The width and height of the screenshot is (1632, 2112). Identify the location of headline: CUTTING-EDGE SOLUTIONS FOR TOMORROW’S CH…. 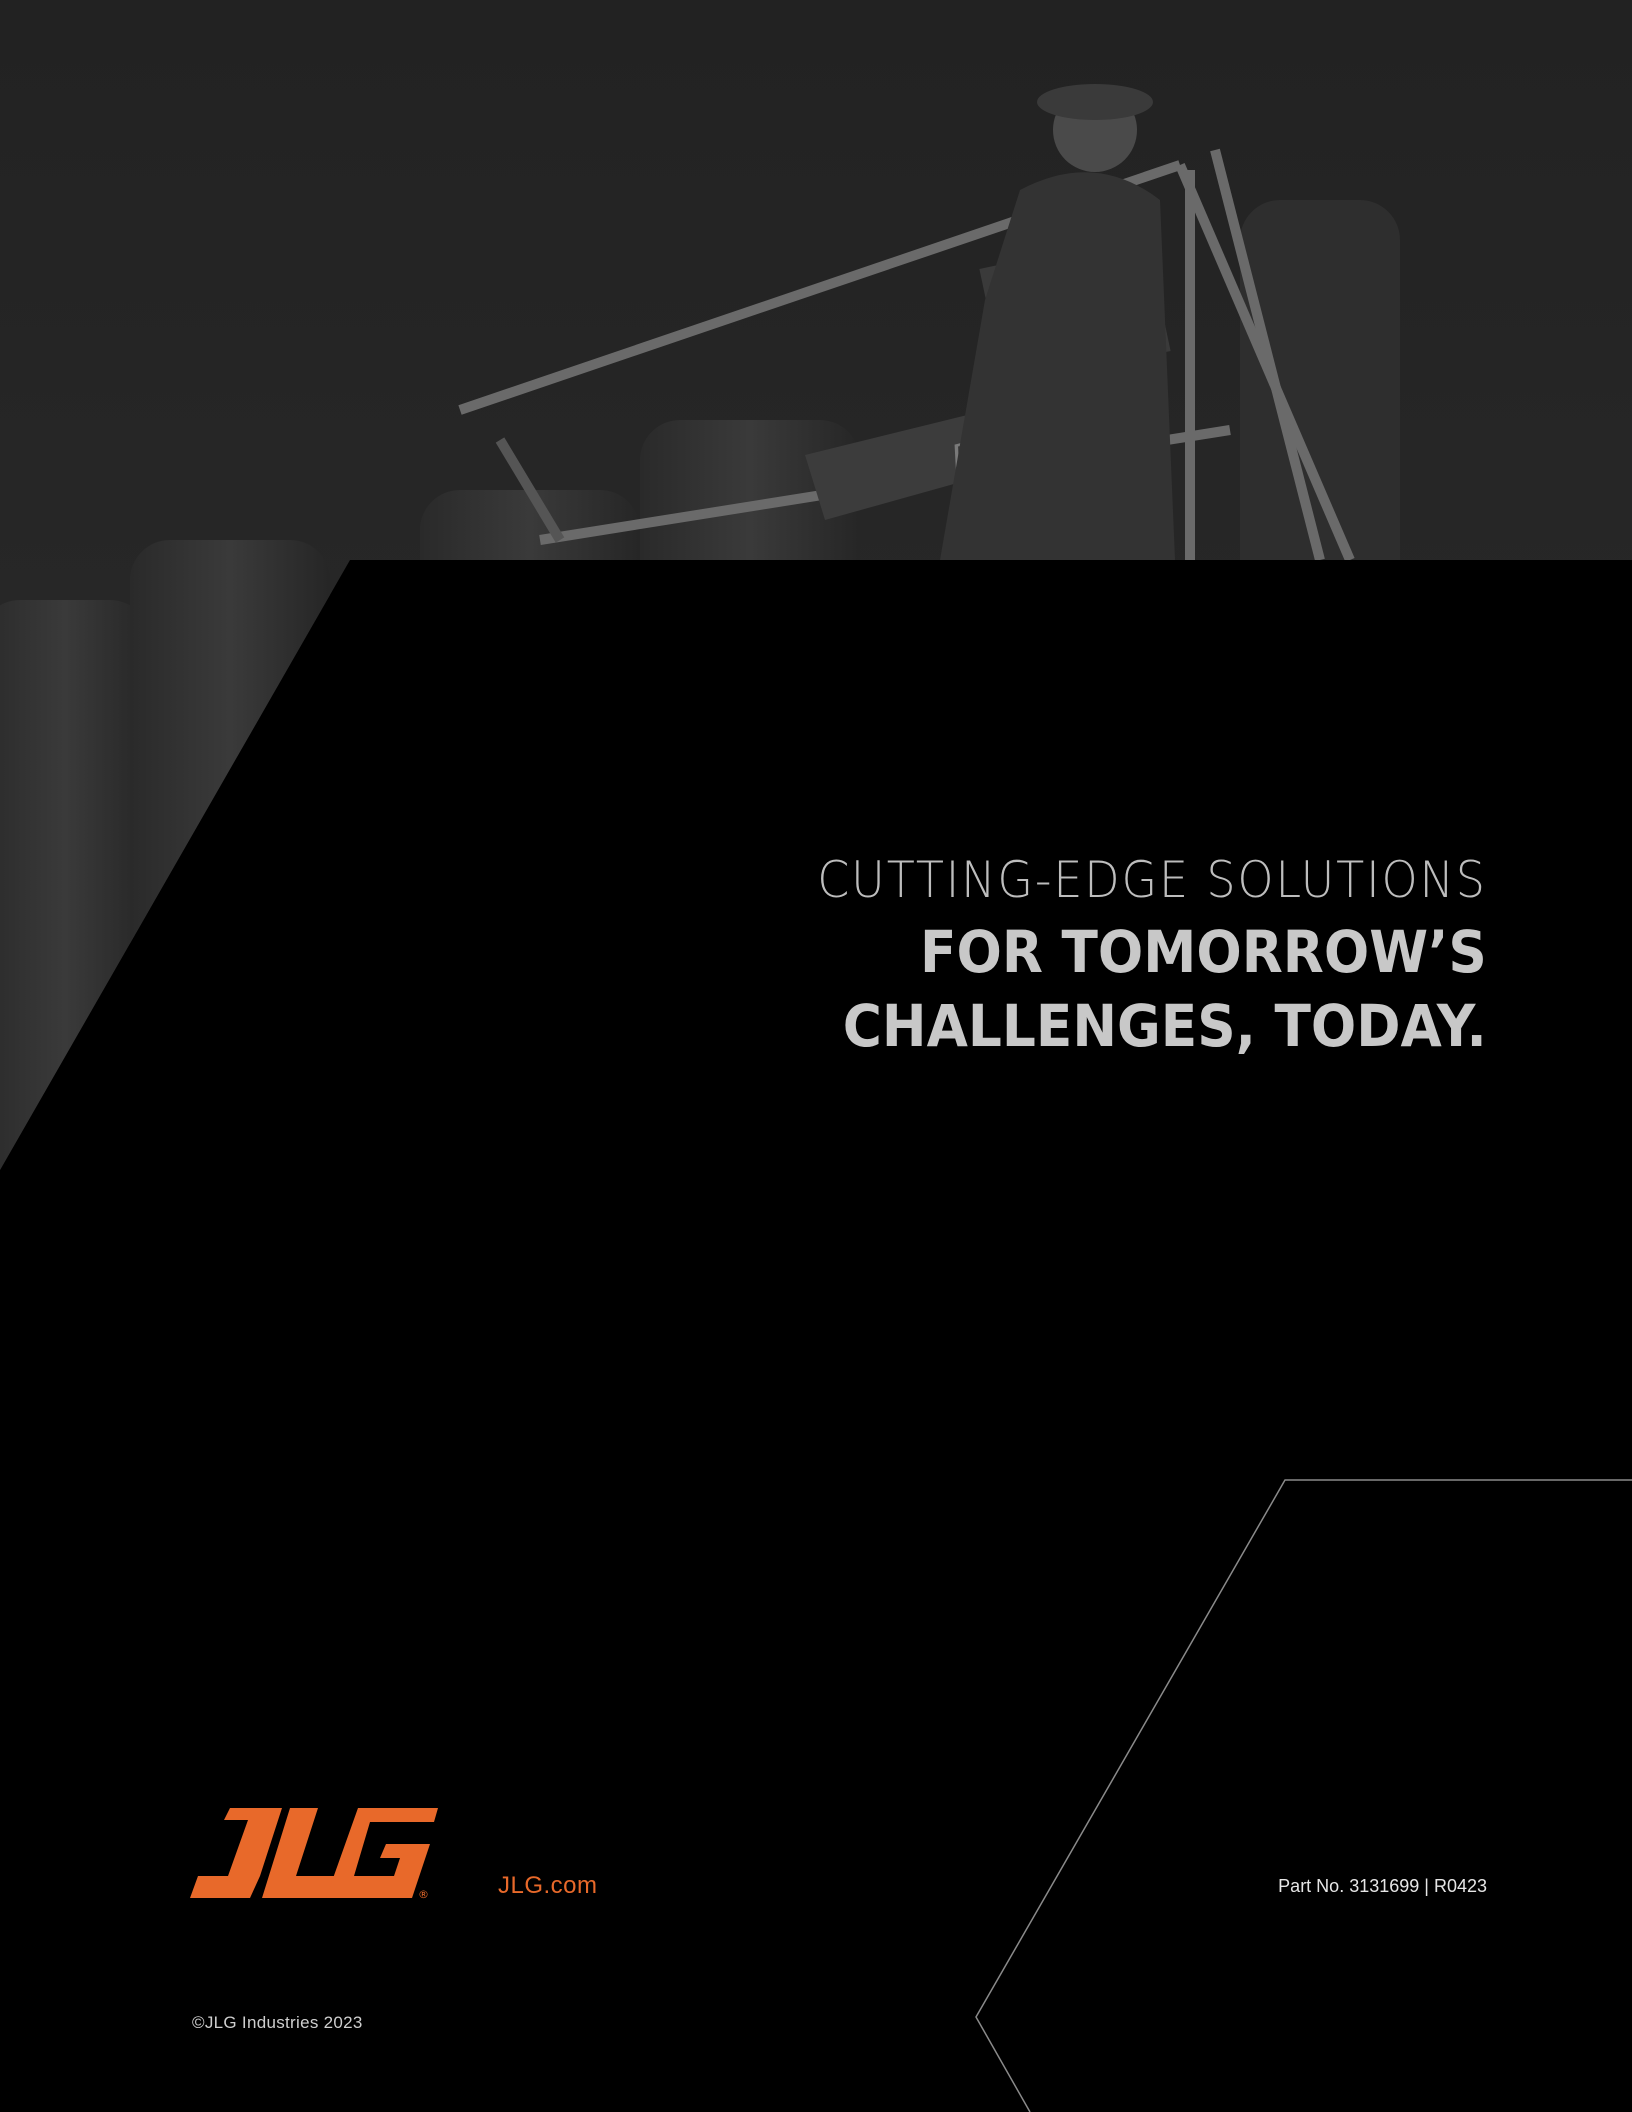
(1123, 954).